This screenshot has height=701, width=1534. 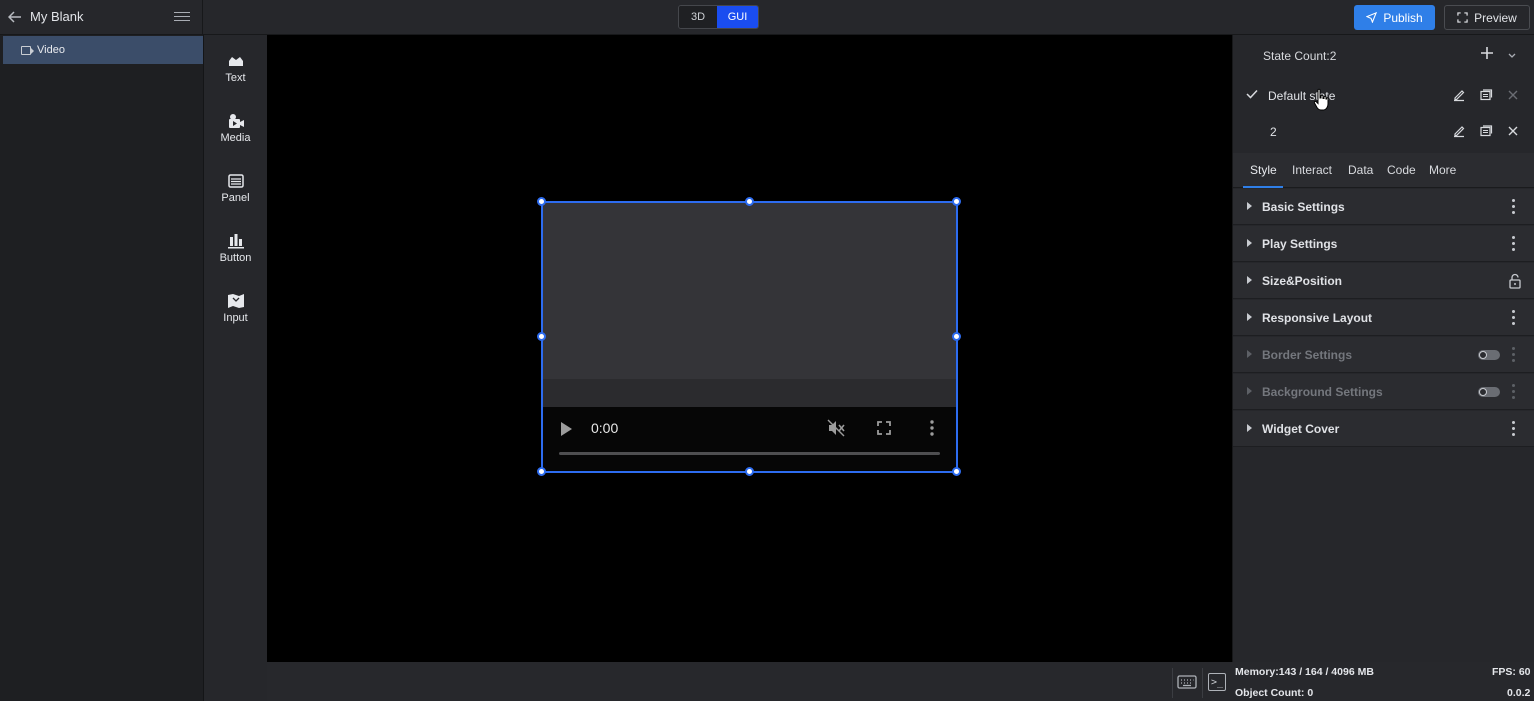 I want to click on widget-label: Input, so click(x=235, y=318).